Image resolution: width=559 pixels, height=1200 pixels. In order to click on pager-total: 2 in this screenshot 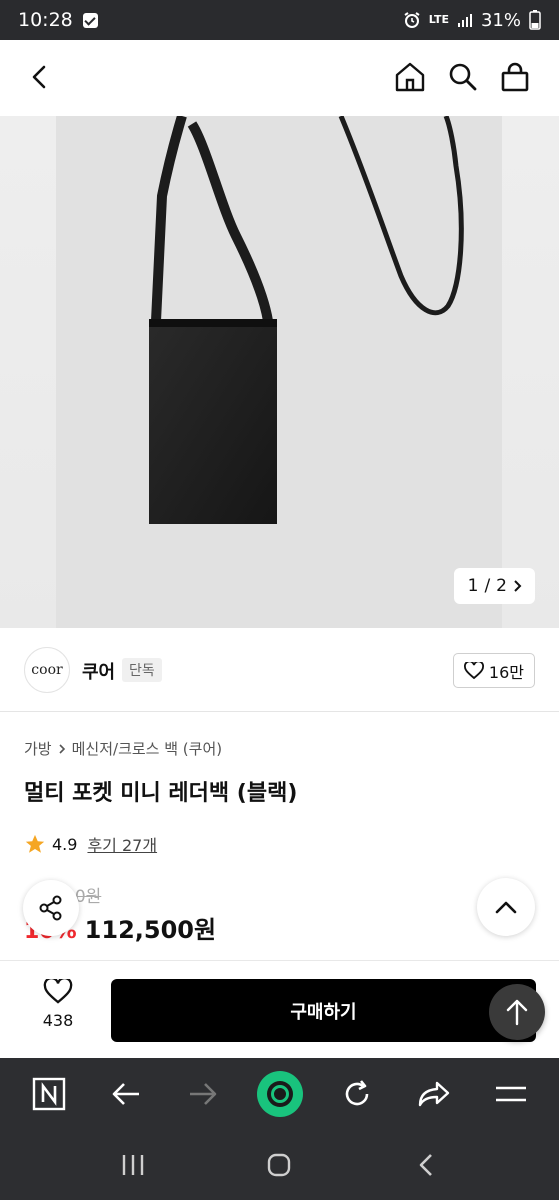, I will do `click(501, 586)`.